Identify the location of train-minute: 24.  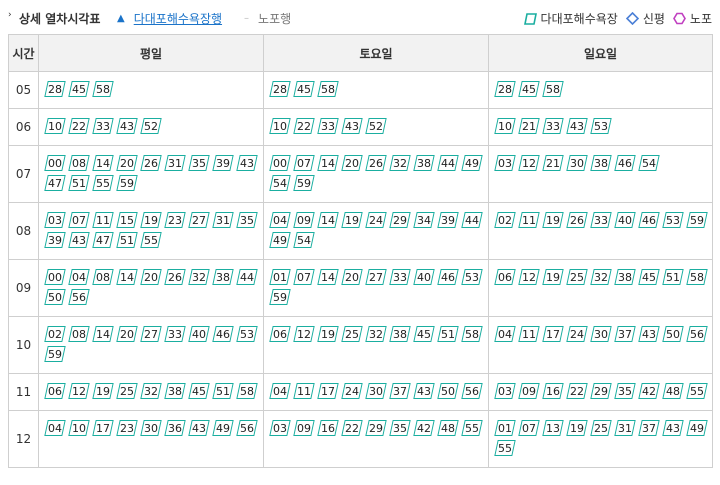
(352, 391).